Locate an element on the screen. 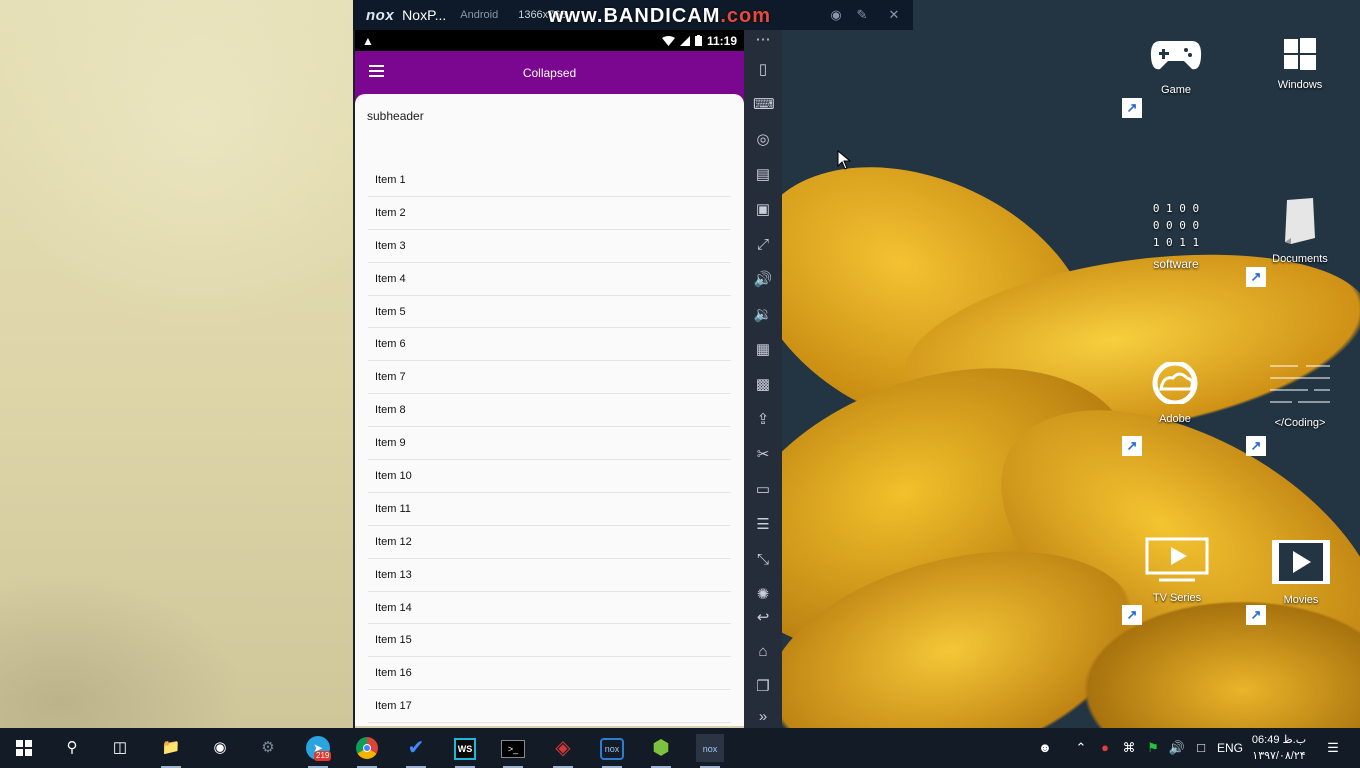 The height and width of the screenshot is (768, 1360). desktop-icon-documents: Documents is located at coordinates (1300, 231).